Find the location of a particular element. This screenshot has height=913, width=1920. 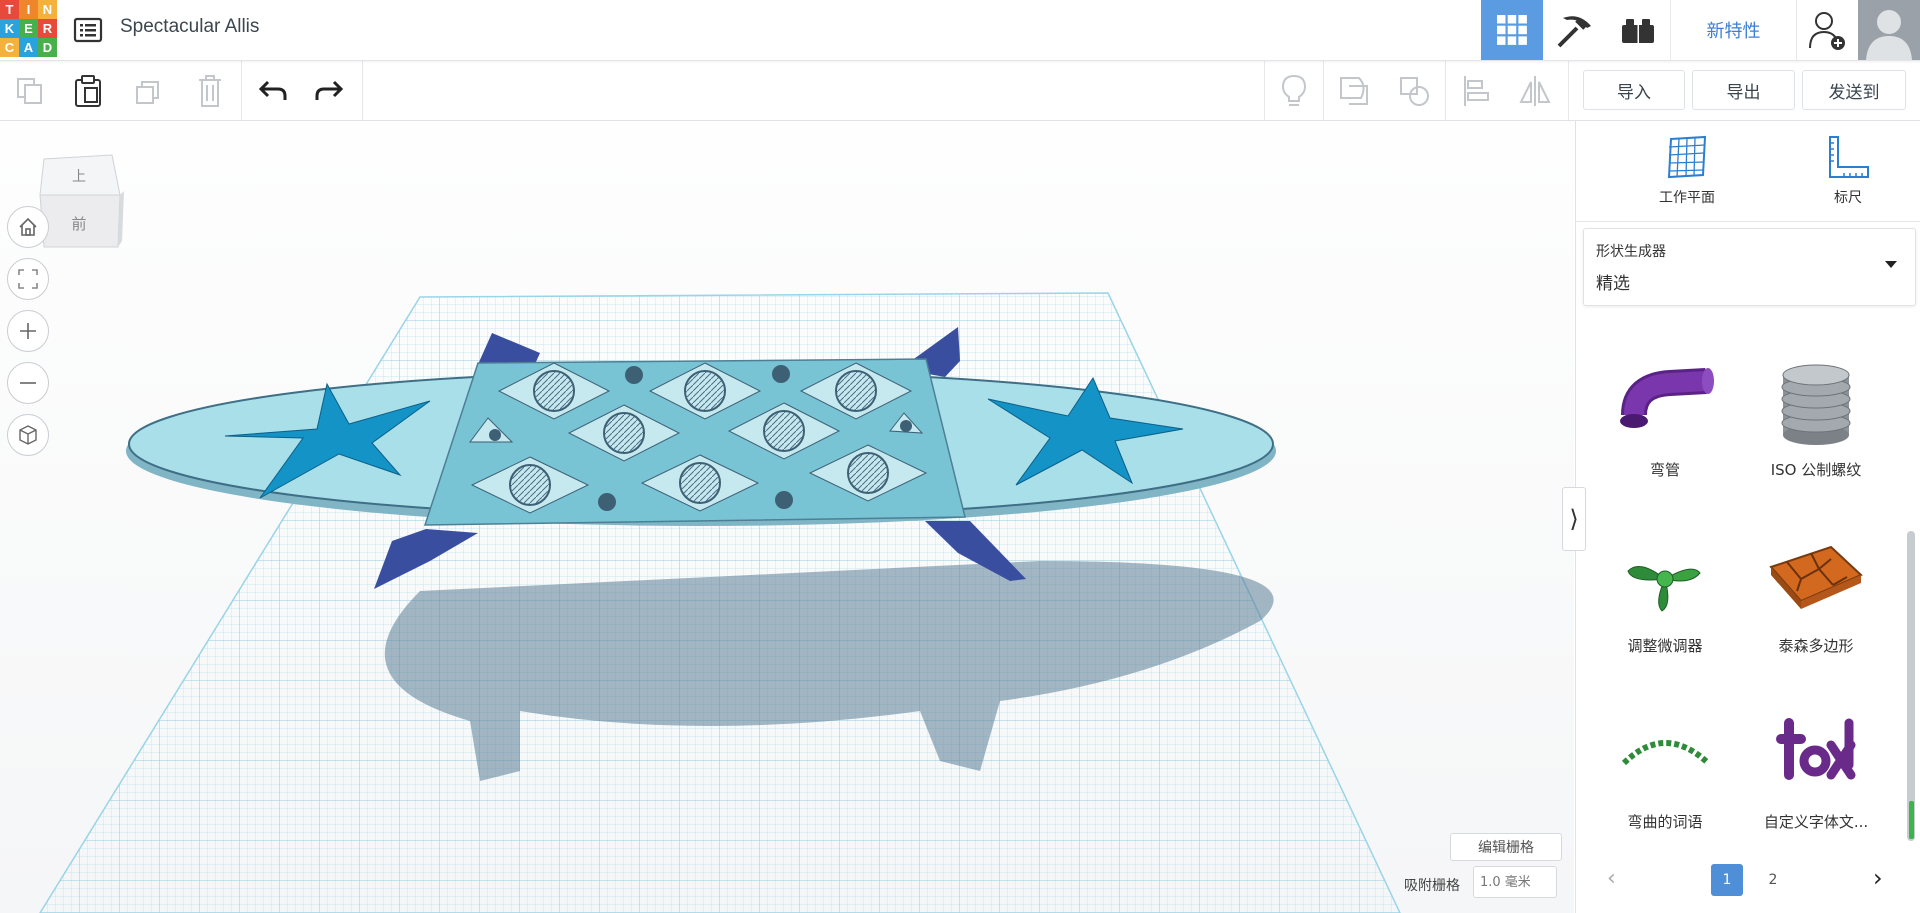

duplicate-icon is located at coordinates (149, 91).